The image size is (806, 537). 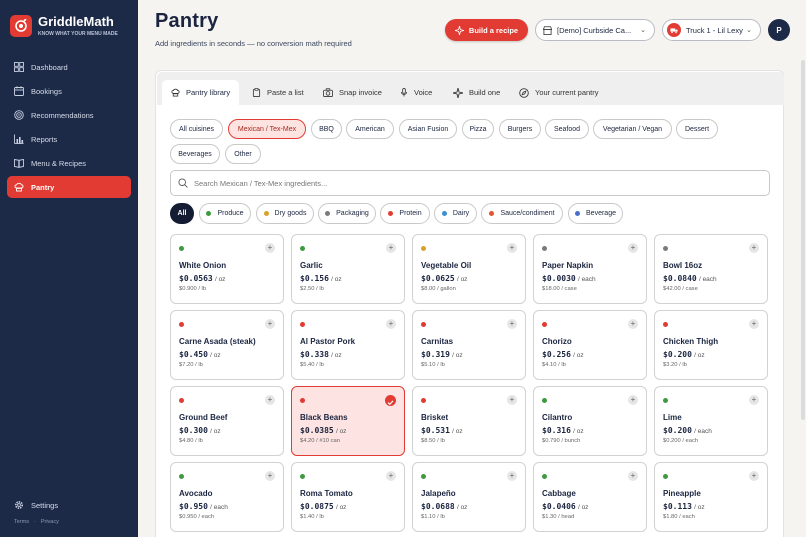 I want to click on ingredient-card: + Garlic $0.156 / oz $2.50 / lb, so click(x=348, y=269).